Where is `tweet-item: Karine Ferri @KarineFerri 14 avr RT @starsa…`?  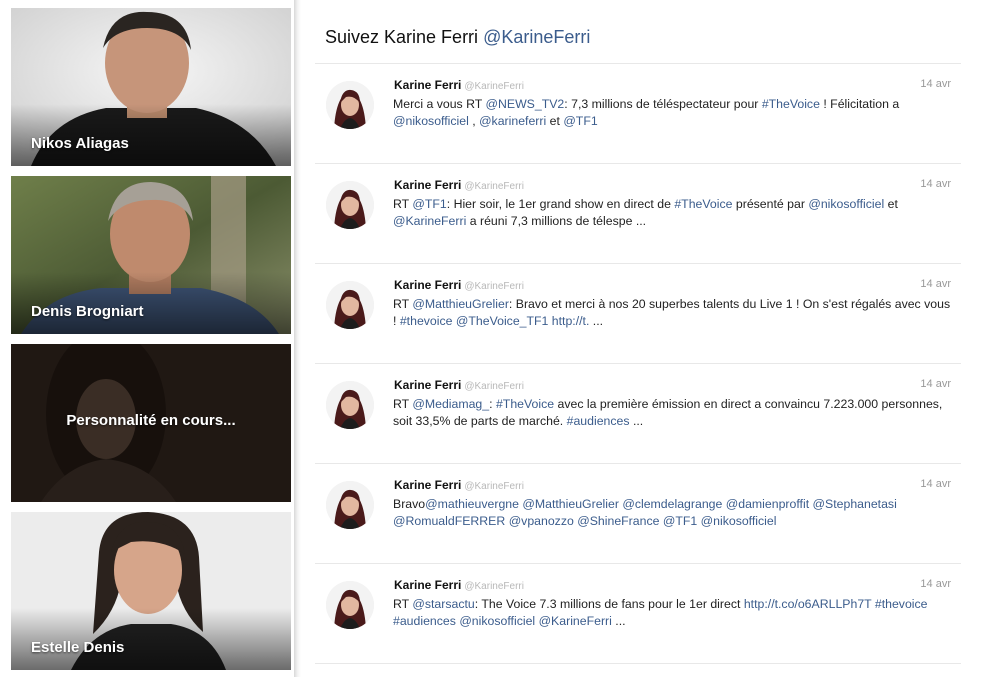
tweet-item: Karine Ferri @KarineFerri 14 avr RT @starsa… is located at coordinates (638, 613).